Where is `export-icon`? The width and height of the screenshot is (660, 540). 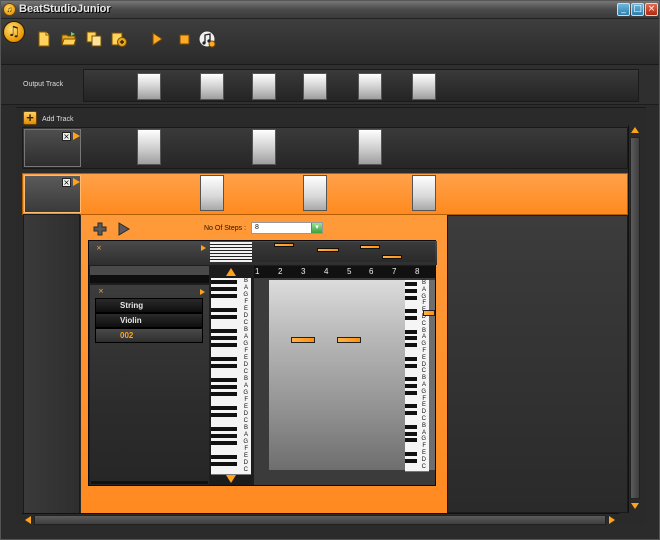 export-icon is located at coordinates (119, 39).